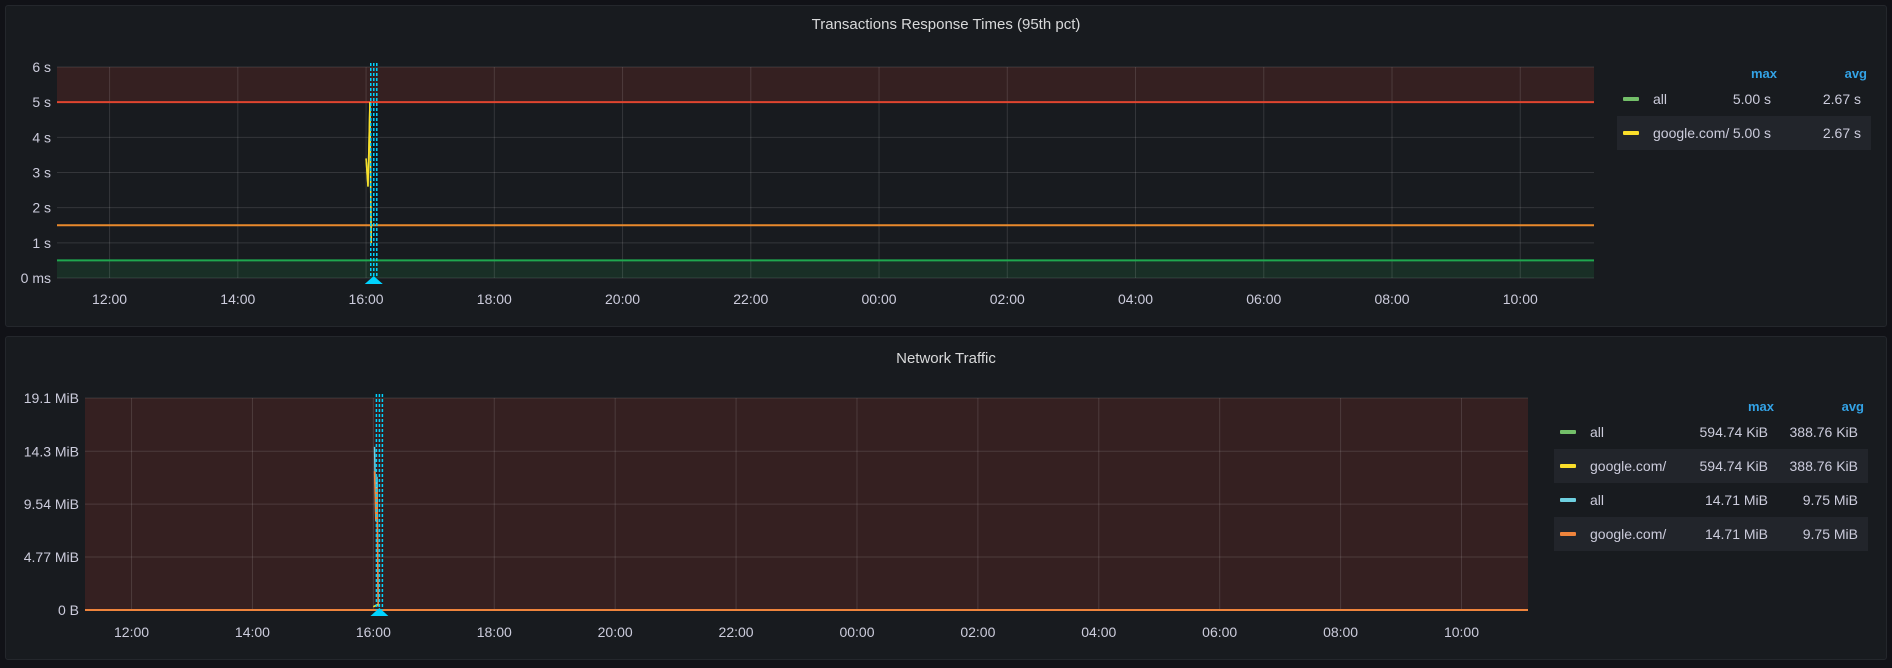 This screenshot has width=1892, height=668. I want to click on y-tick-label: 0 B, so click(68, 610).